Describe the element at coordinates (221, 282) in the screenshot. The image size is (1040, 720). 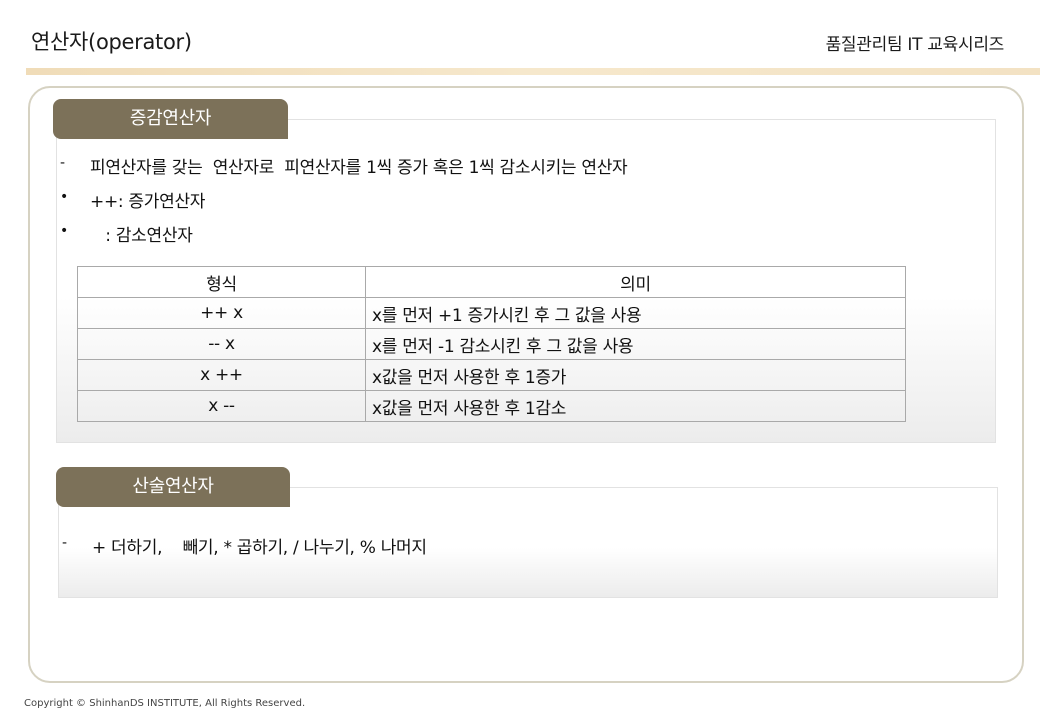
I see `table-header-form: 형식` at that location.